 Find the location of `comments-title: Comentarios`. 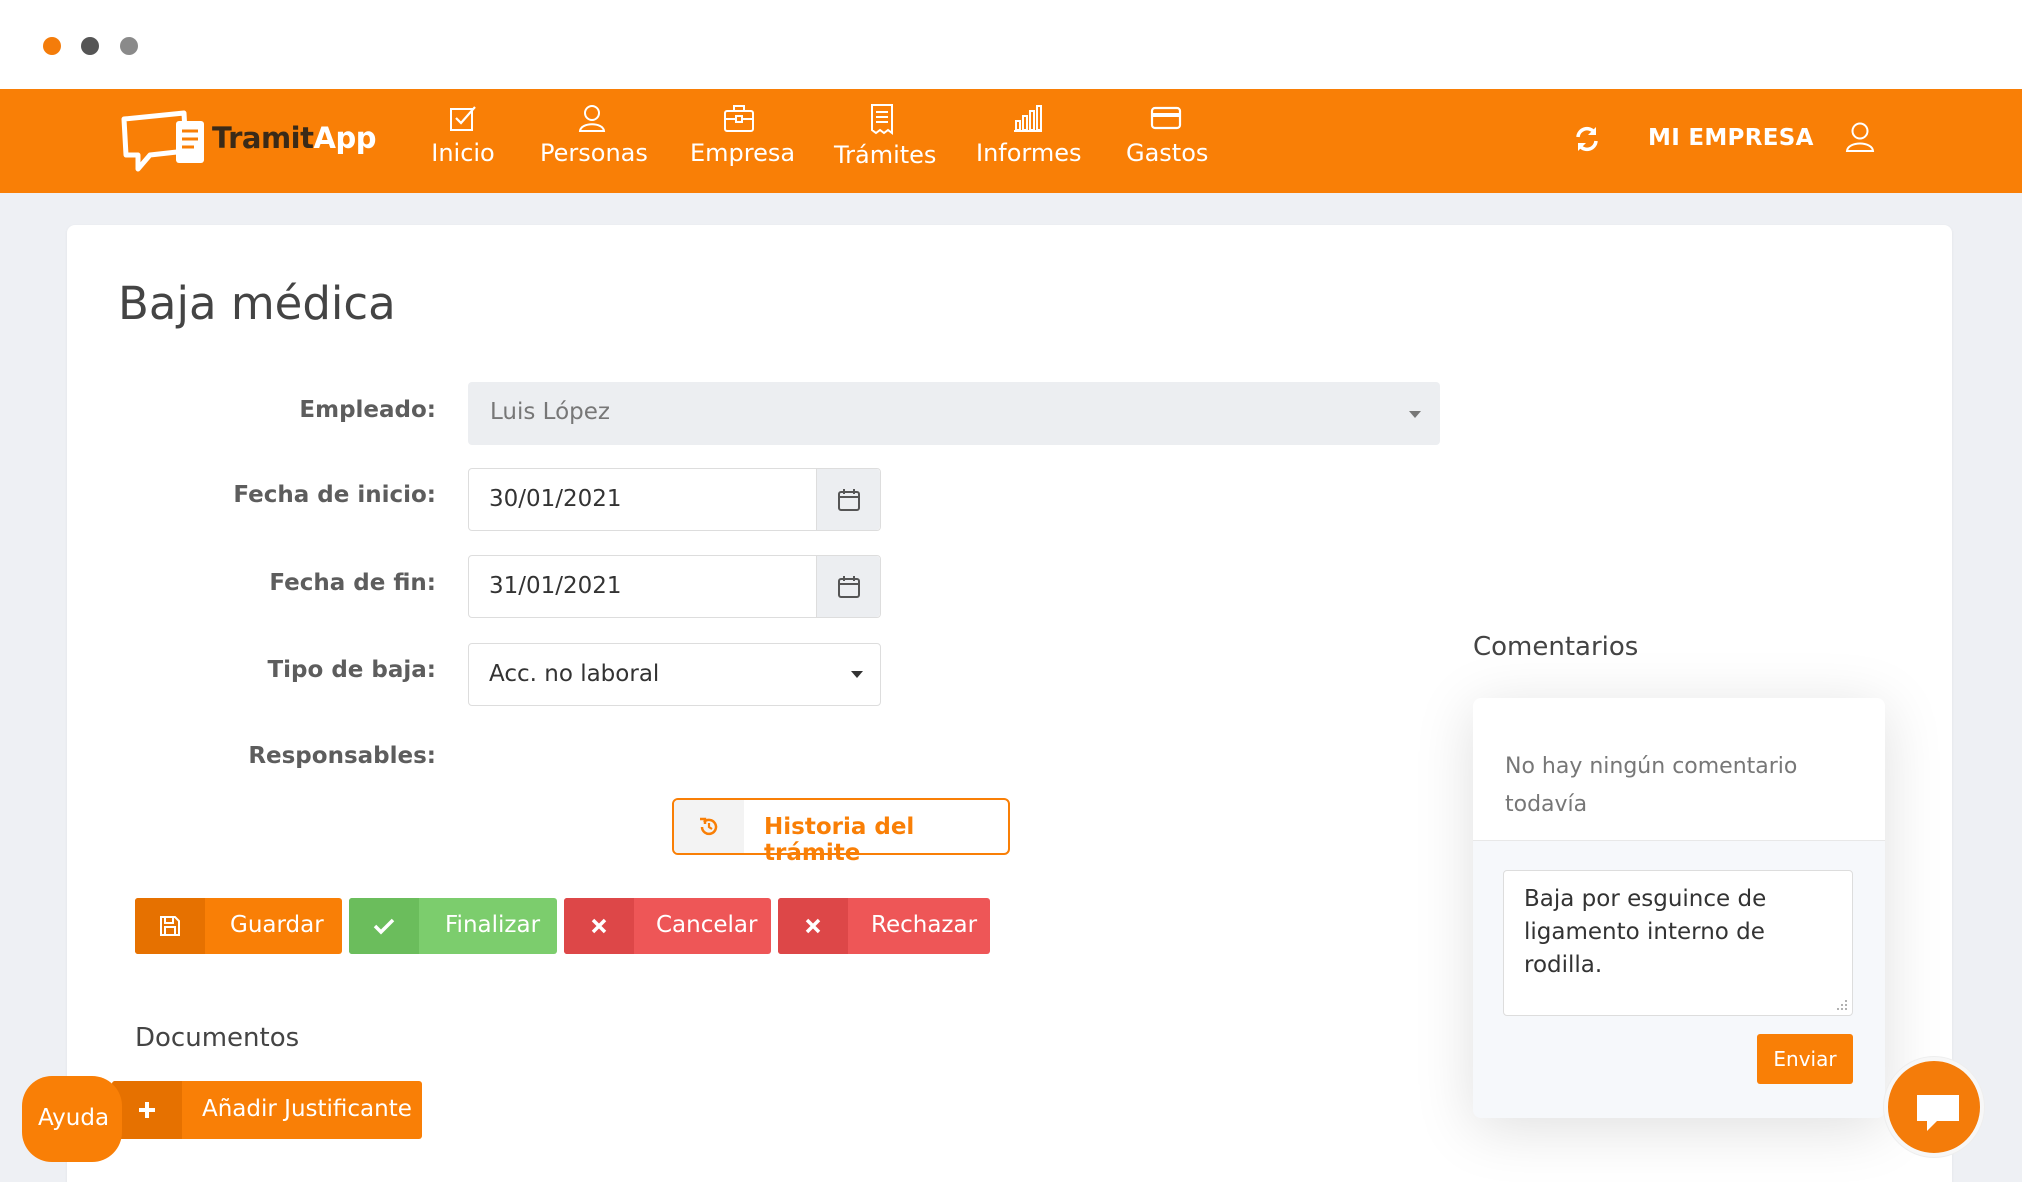

comments-title: Comentarios is located at coordinates (1556, 647).